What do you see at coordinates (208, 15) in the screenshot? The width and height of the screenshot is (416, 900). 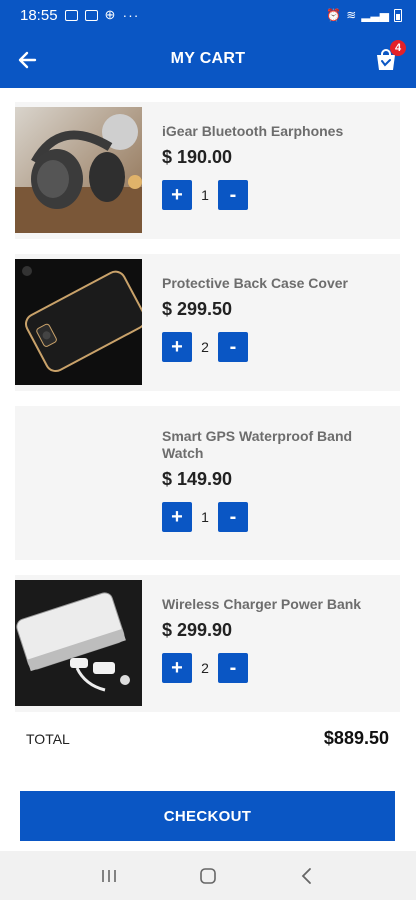 I see `status-bar: 18:55 ⊕ ··· ⏰ ≋ ▂▃▅` at bounding box center [208, 15].